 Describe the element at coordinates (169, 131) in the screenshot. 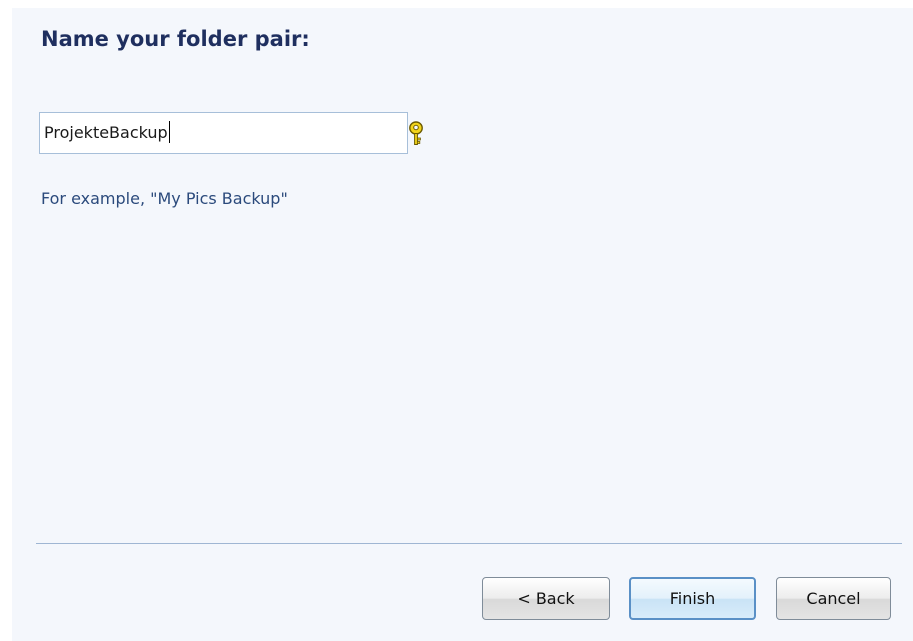

I see `text-caret` at that location.